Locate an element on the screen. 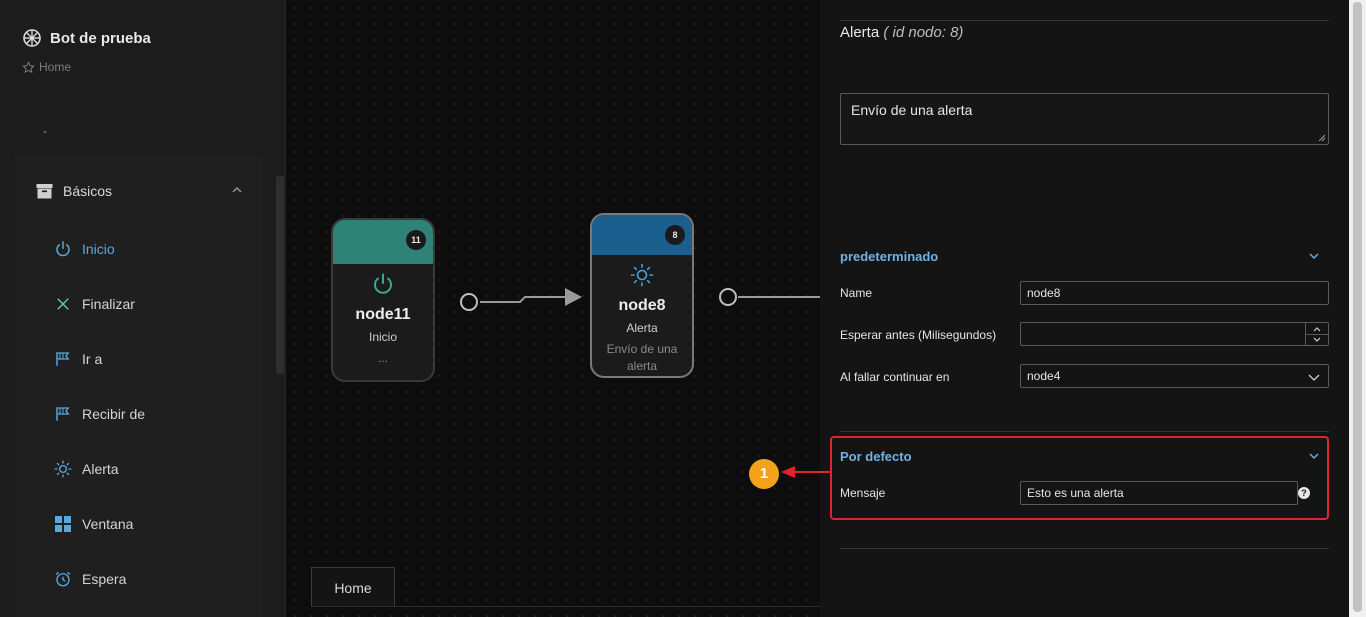 Image resolution: width=1366 pixels, height=617 pixels. menu-panel is located at coordinates (139, 386).